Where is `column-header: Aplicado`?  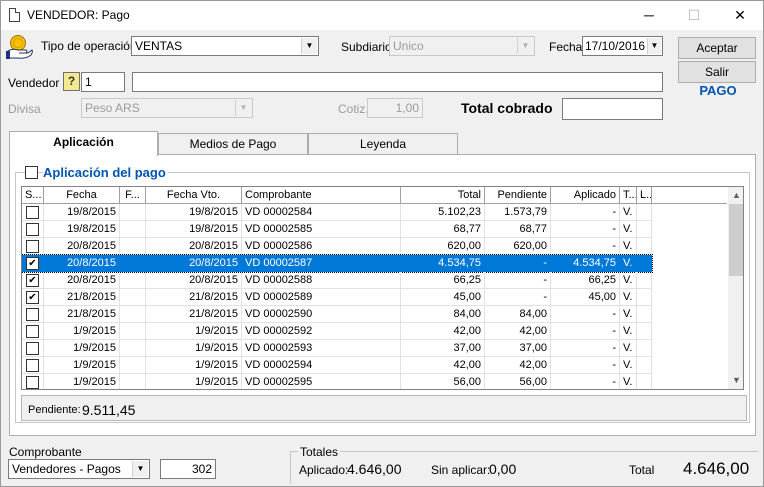 column-header: Aplicado is located at coordinates (585, 195).